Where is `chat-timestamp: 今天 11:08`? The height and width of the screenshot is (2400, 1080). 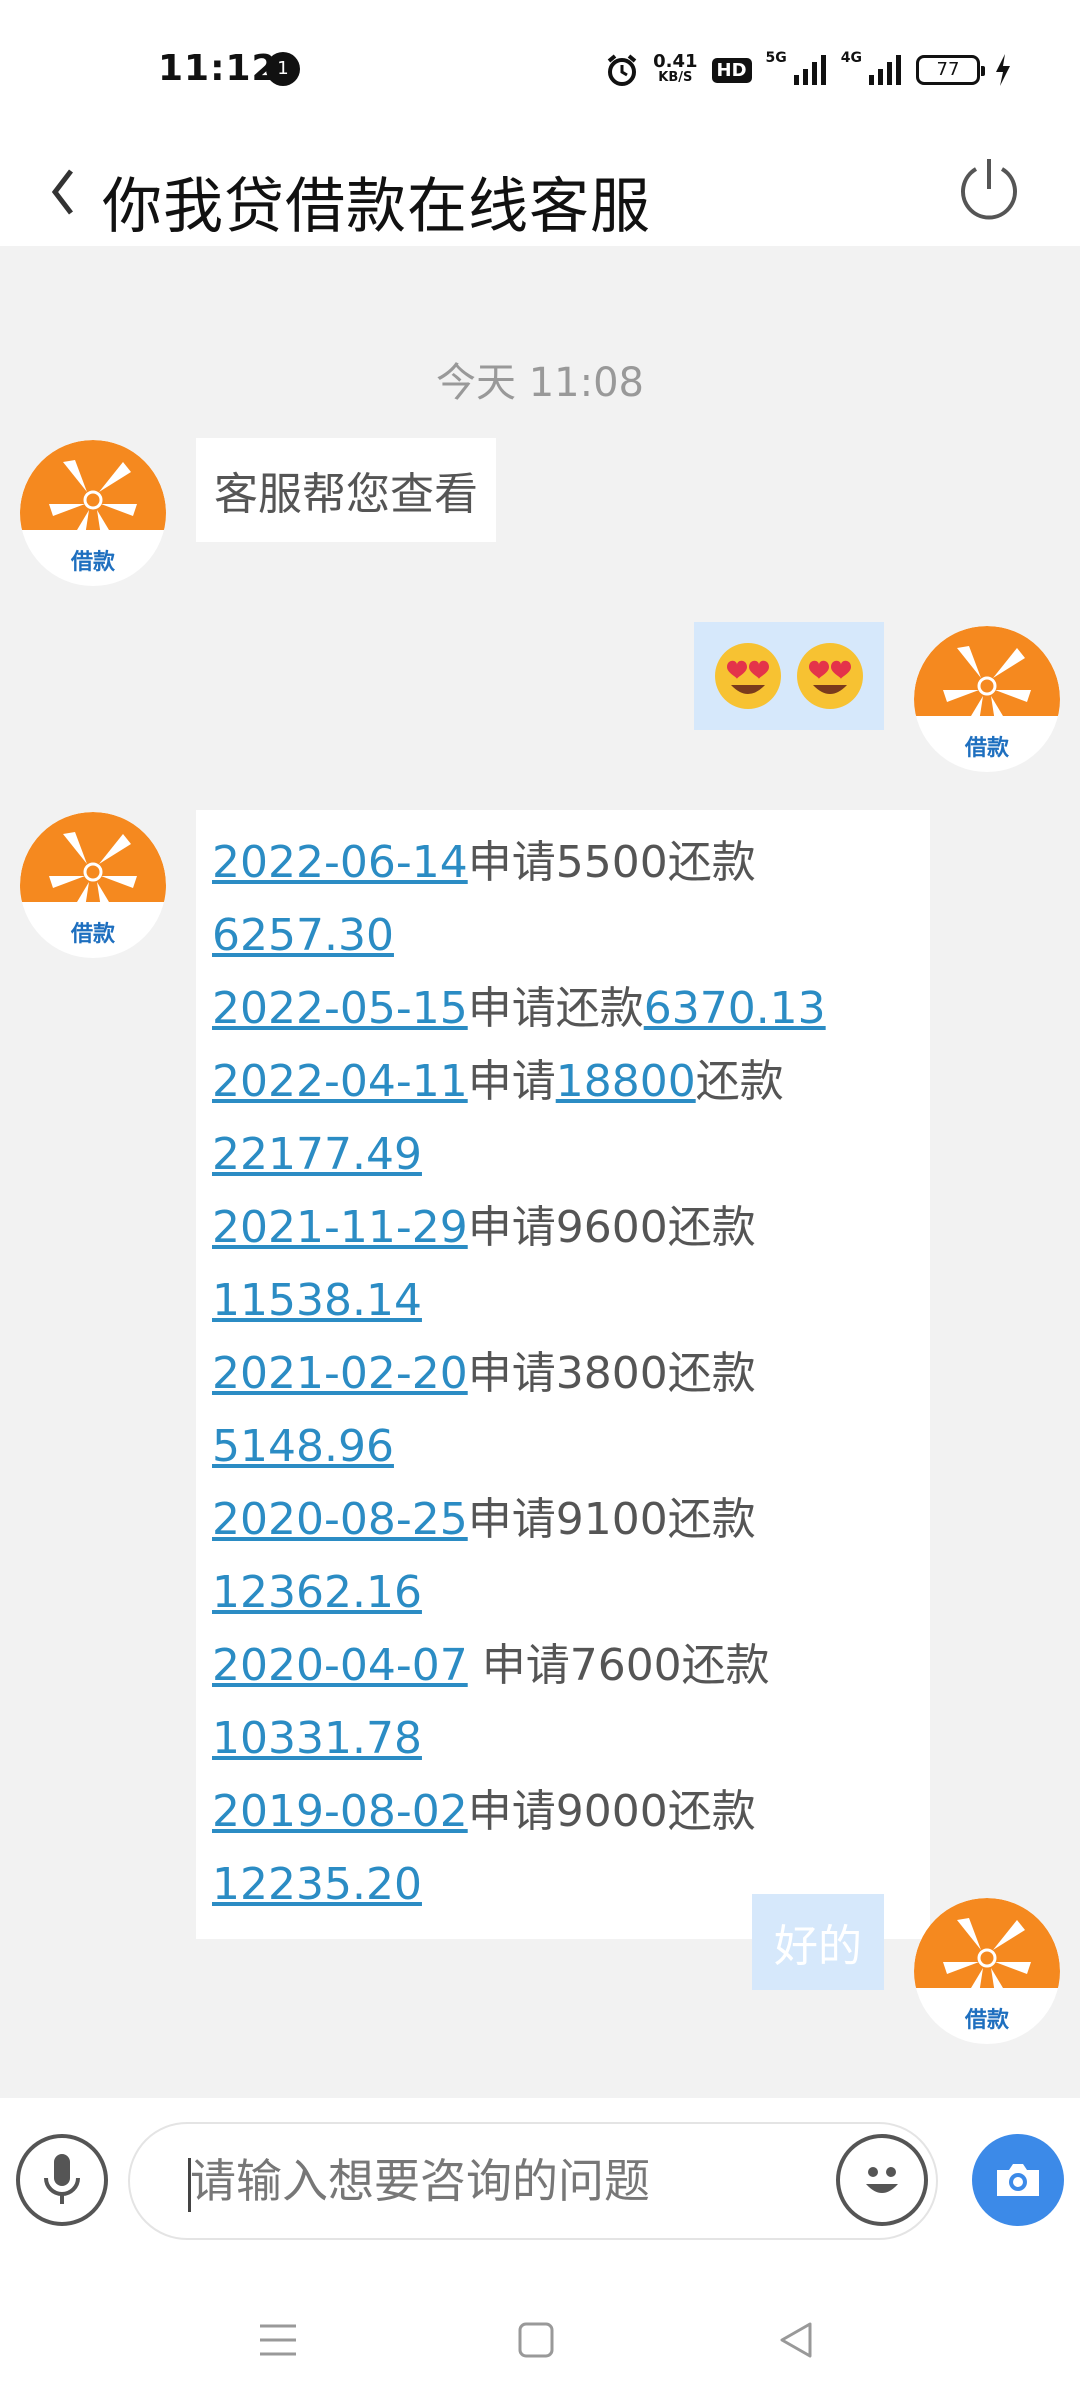 chat-timestamp: 今天 11:08 is located at coordinates (540, 383).